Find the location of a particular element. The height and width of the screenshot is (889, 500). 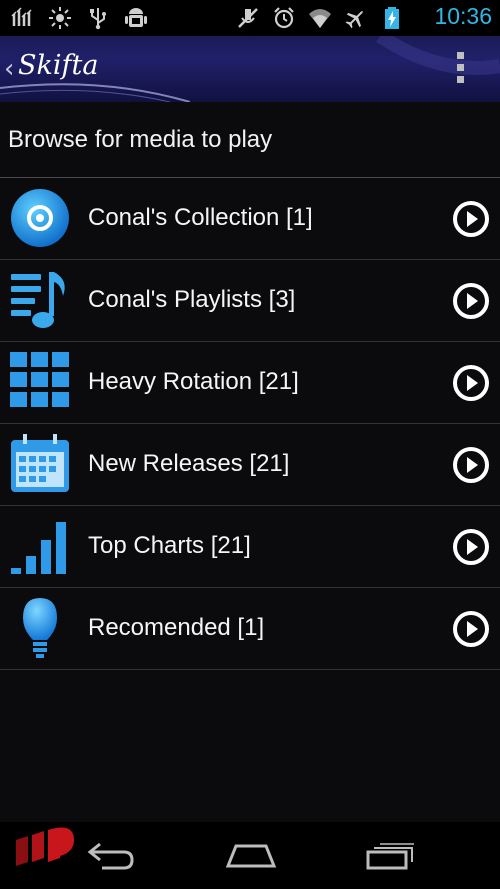

list-item: Top Charts [21] is located at coordinates (250, 547).